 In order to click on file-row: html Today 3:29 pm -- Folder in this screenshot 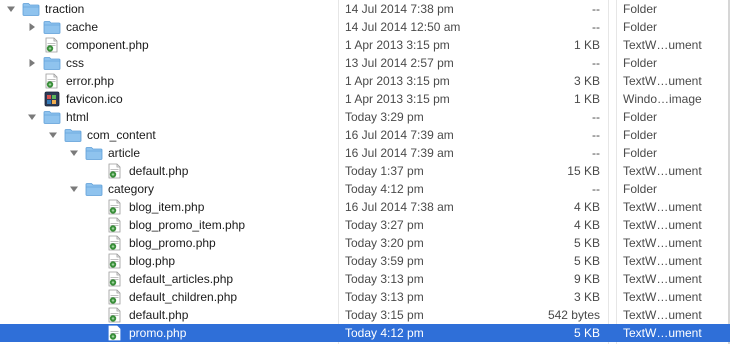, I will do `click(365, 117)`.